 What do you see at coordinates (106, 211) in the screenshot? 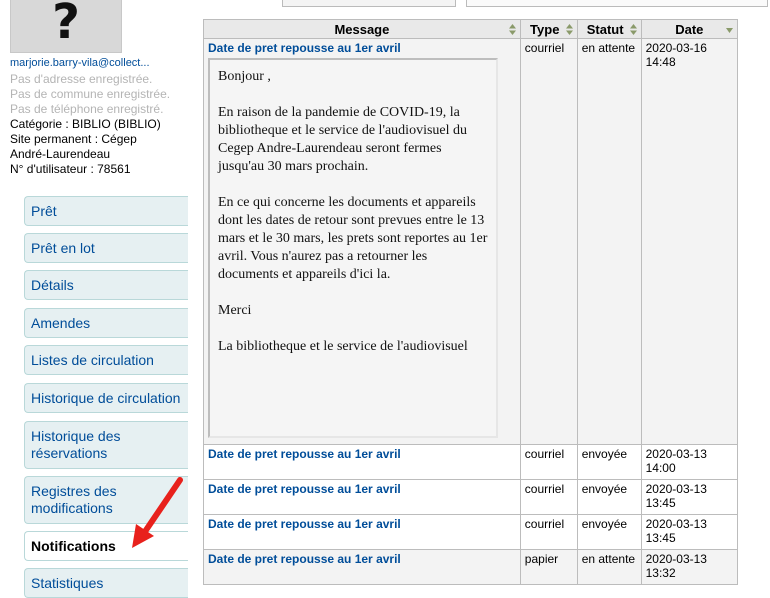
I see `nav-item-pret: Prêt` at bounding box center [106, 211].